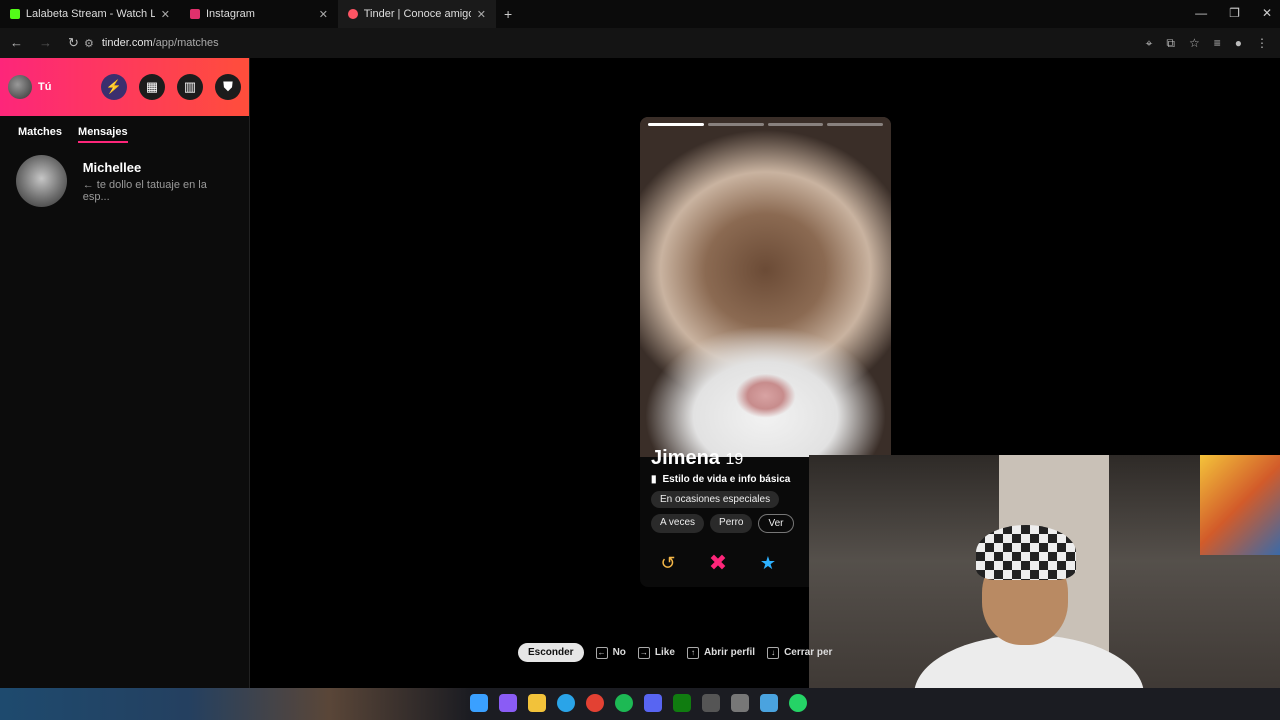 The width and height of the screenshot is (1280, 720). Describe the element at coordinates (228, 87) in the screenshot. I see `shield-icon: ⛊` at that location.